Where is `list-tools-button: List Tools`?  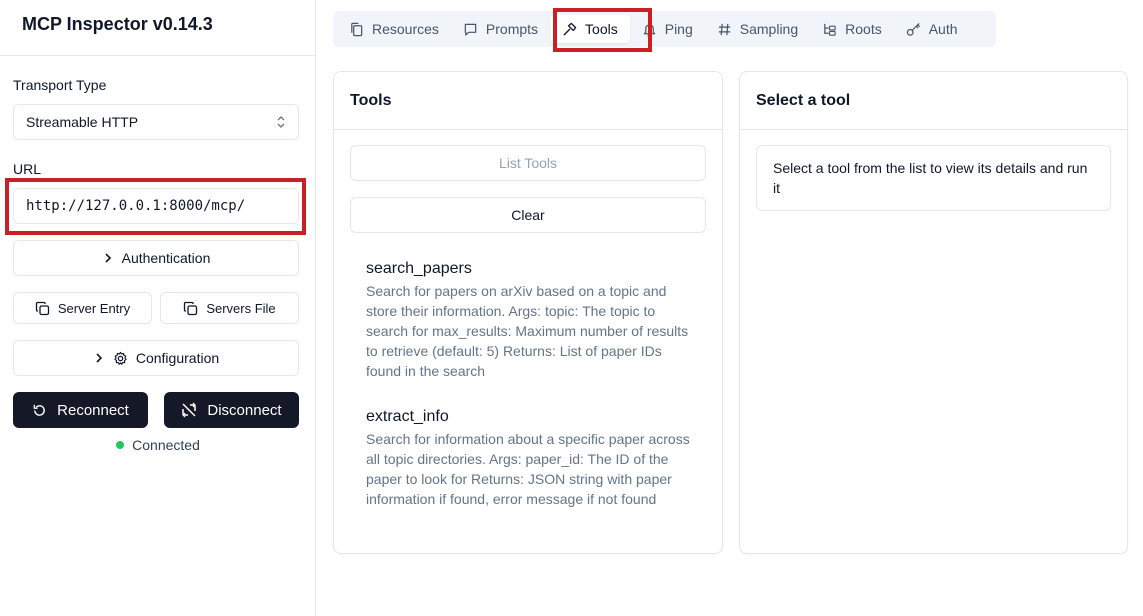
list-tools-button: List Tools is located at coordinates (528, 163).